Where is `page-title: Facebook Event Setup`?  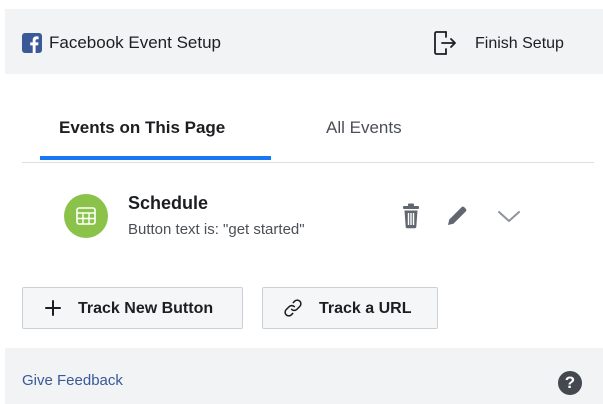 page-title: Facebook Event Setup is located at coordinates (135, 42).